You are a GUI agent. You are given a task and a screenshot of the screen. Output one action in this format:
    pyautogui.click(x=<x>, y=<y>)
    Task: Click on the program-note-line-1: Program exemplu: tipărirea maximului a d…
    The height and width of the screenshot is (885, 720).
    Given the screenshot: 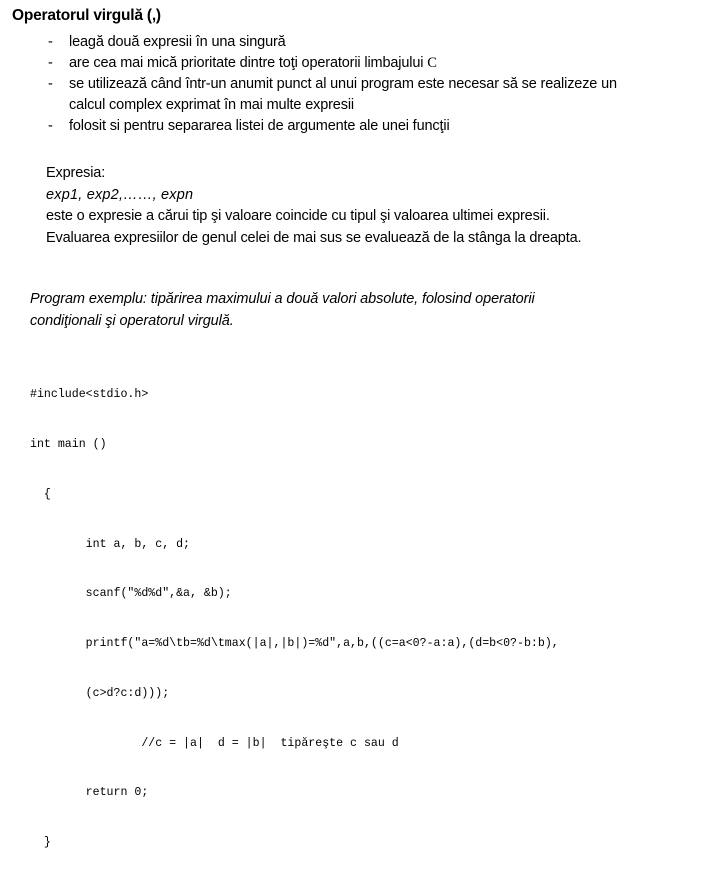 What is the action you would take?
    pyautogui.click(x=282, y=299)
    